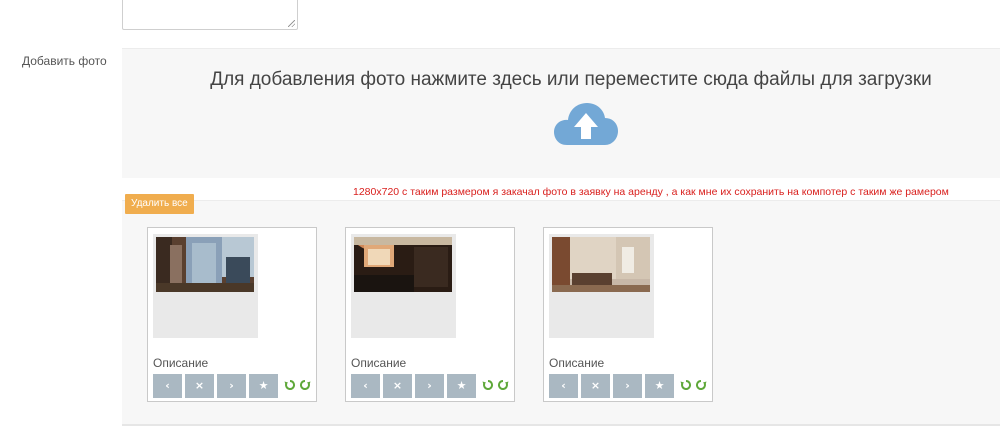 This screenshot has height=433, width=1000. What do you see at coordinates (64, 61) in the screenshot?
I see `add-photo-label: Добавить фото` at bounding box center [64, 61].